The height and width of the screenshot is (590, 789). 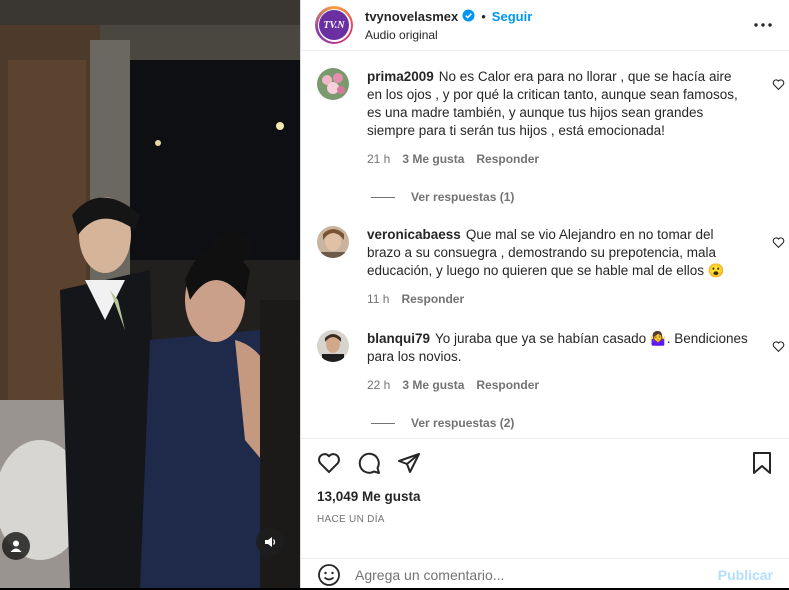 What do you see at coordinates (558, 299) in the screenshot?
I see `comment-meta: 11 h Responder` at bounding box center [558, 299].